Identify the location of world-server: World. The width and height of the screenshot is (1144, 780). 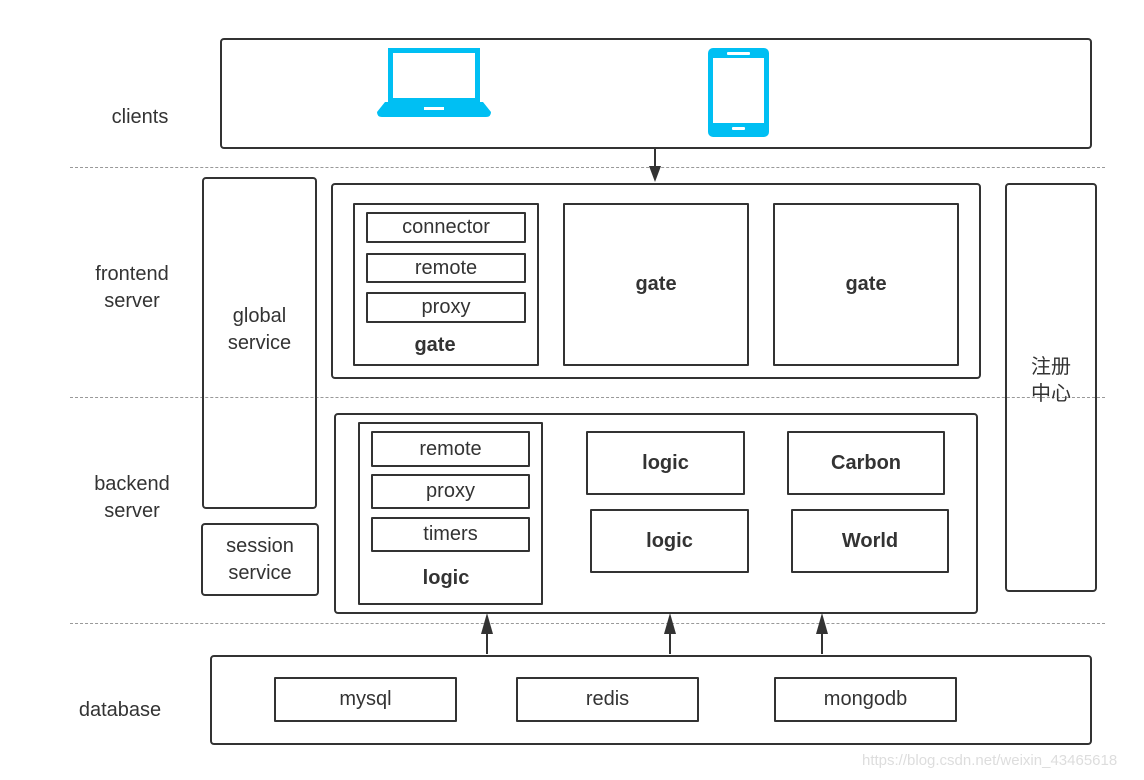
(870, 541).